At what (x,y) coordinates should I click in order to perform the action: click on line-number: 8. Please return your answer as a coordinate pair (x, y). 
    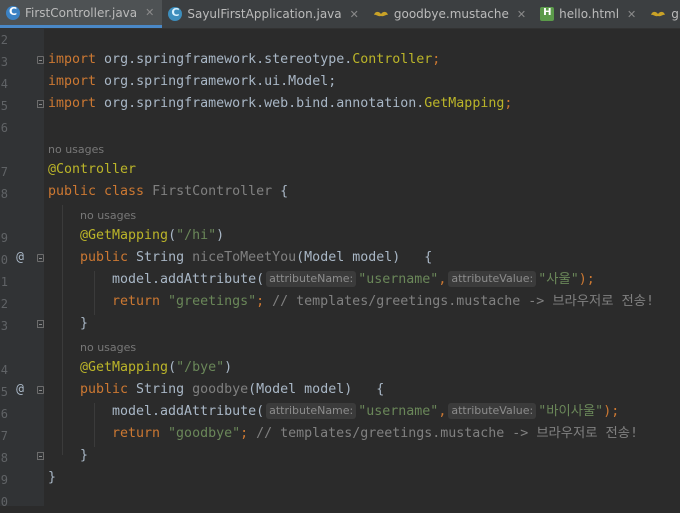
    Looking at the image, I should click on (4, 194).